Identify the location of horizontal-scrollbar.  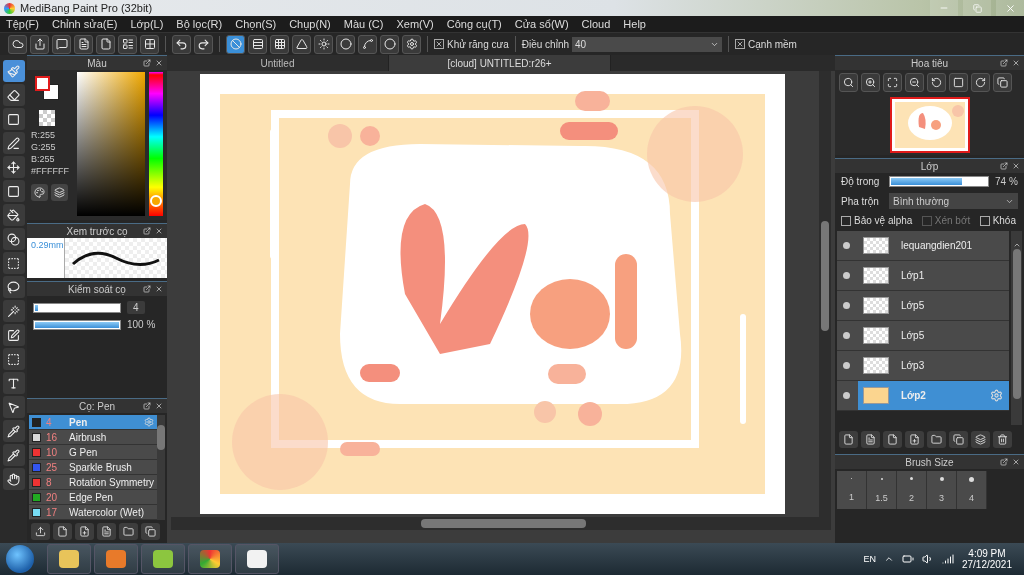
(501, 523).